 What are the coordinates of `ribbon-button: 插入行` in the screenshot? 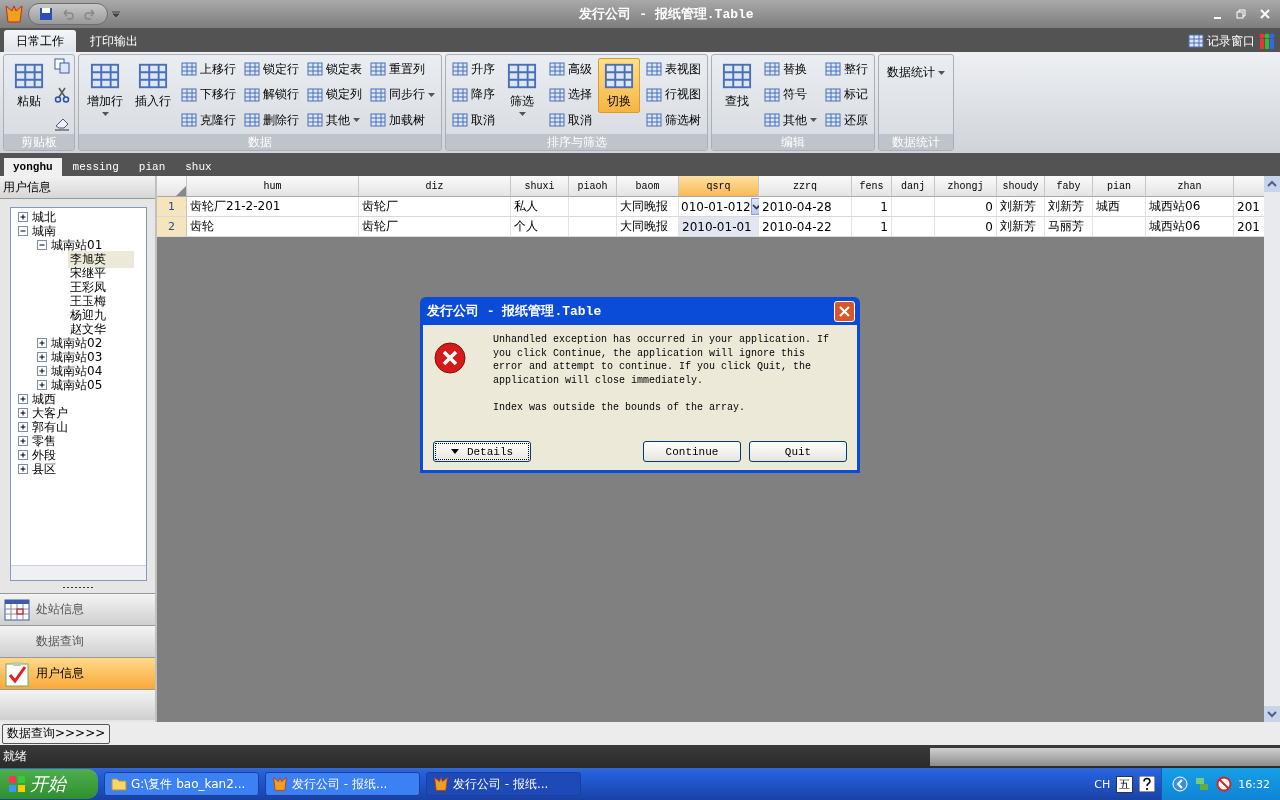 It's located at (153, 85).